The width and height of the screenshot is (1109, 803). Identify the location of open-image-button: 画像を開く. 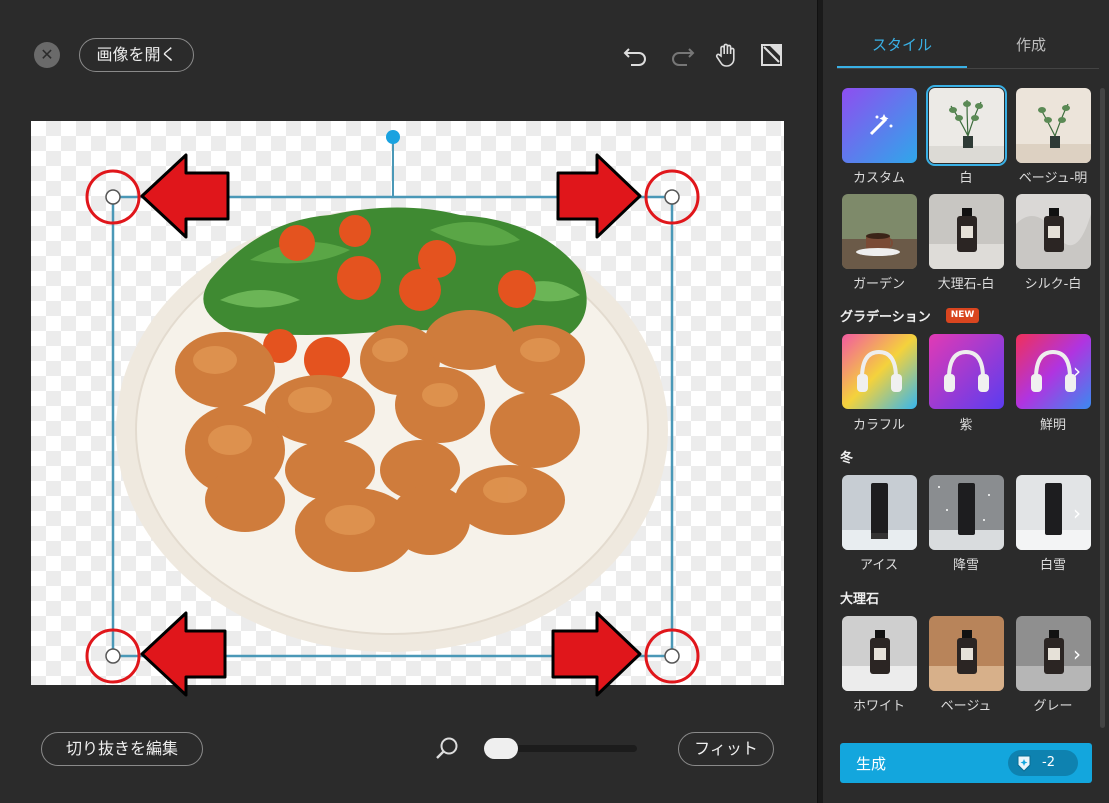
(136, 55).